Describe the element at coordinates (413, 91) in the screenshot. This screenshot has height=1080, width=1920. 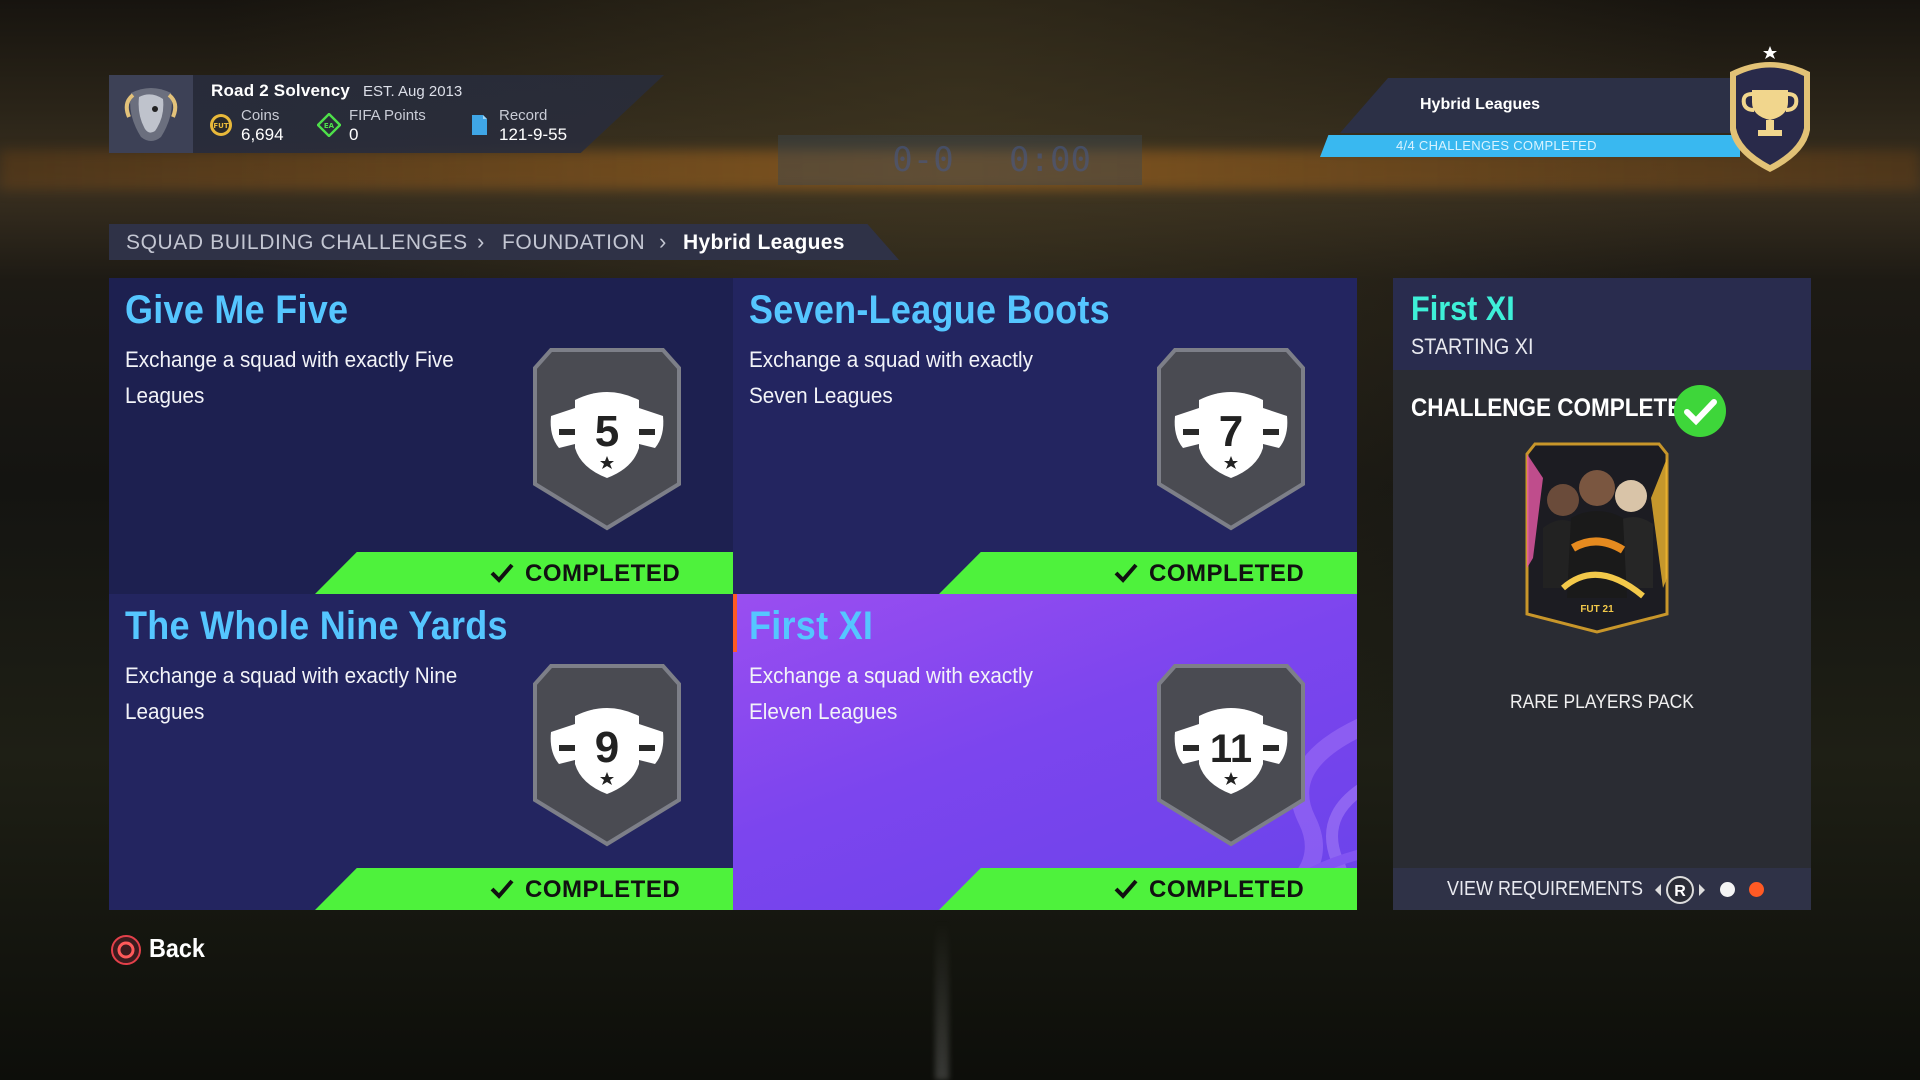
I see `club-established: EST. Aug 2013` at that location.